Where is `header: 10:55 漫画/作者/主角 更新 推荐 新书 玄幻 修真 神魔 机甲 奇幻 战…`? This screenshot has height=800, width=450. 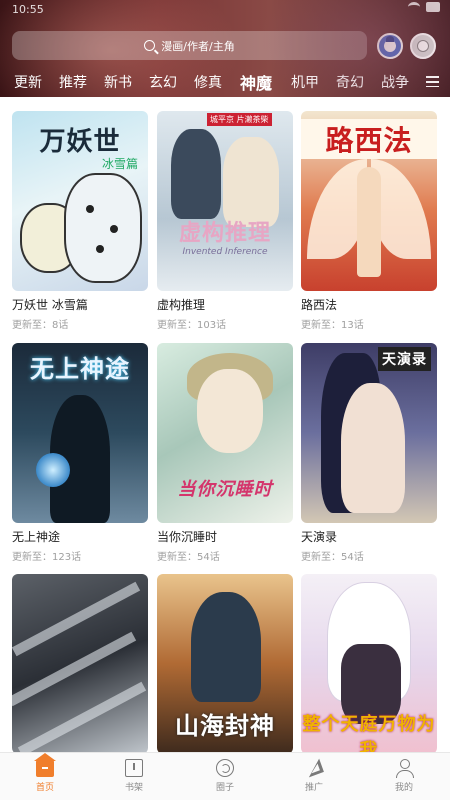 header: 10:55 漫画/作者/主角 更新 推荐 新书 玄幻 修真 神魔 机甲 奇幻 战… is located at coordinates (225, 48).